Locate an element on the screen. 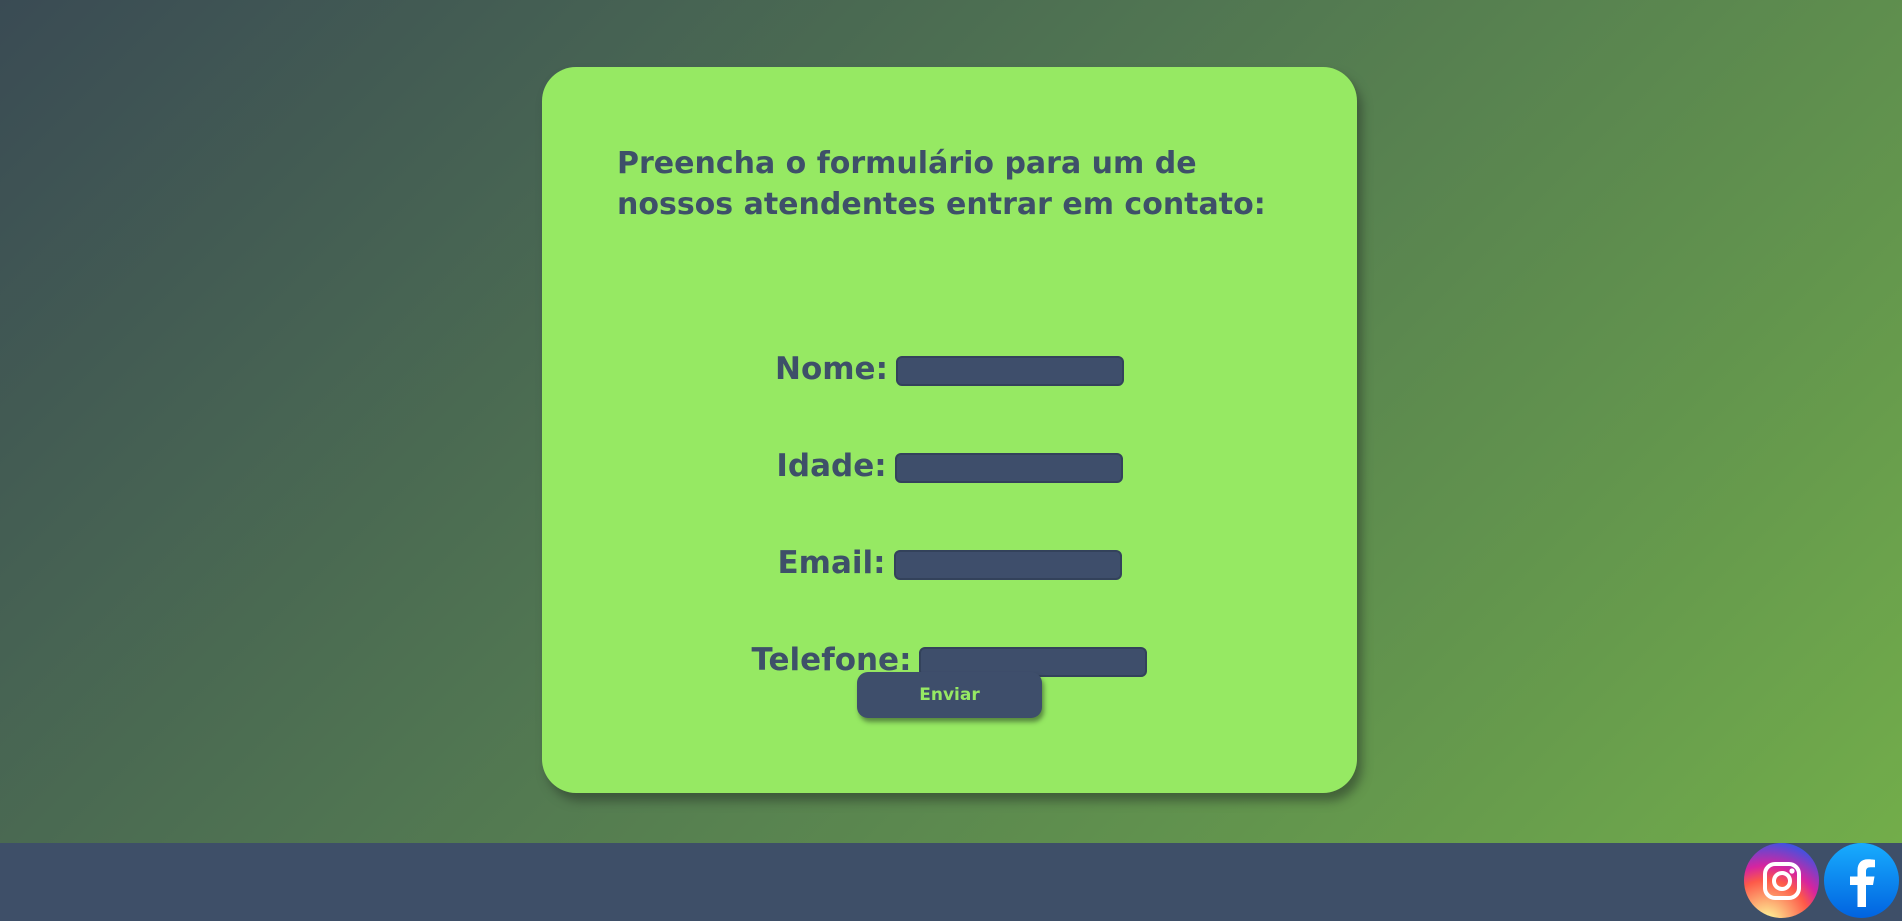 The height and width of the screenshot is (921, 1902). email-input is located at coordinates (1007, 565).